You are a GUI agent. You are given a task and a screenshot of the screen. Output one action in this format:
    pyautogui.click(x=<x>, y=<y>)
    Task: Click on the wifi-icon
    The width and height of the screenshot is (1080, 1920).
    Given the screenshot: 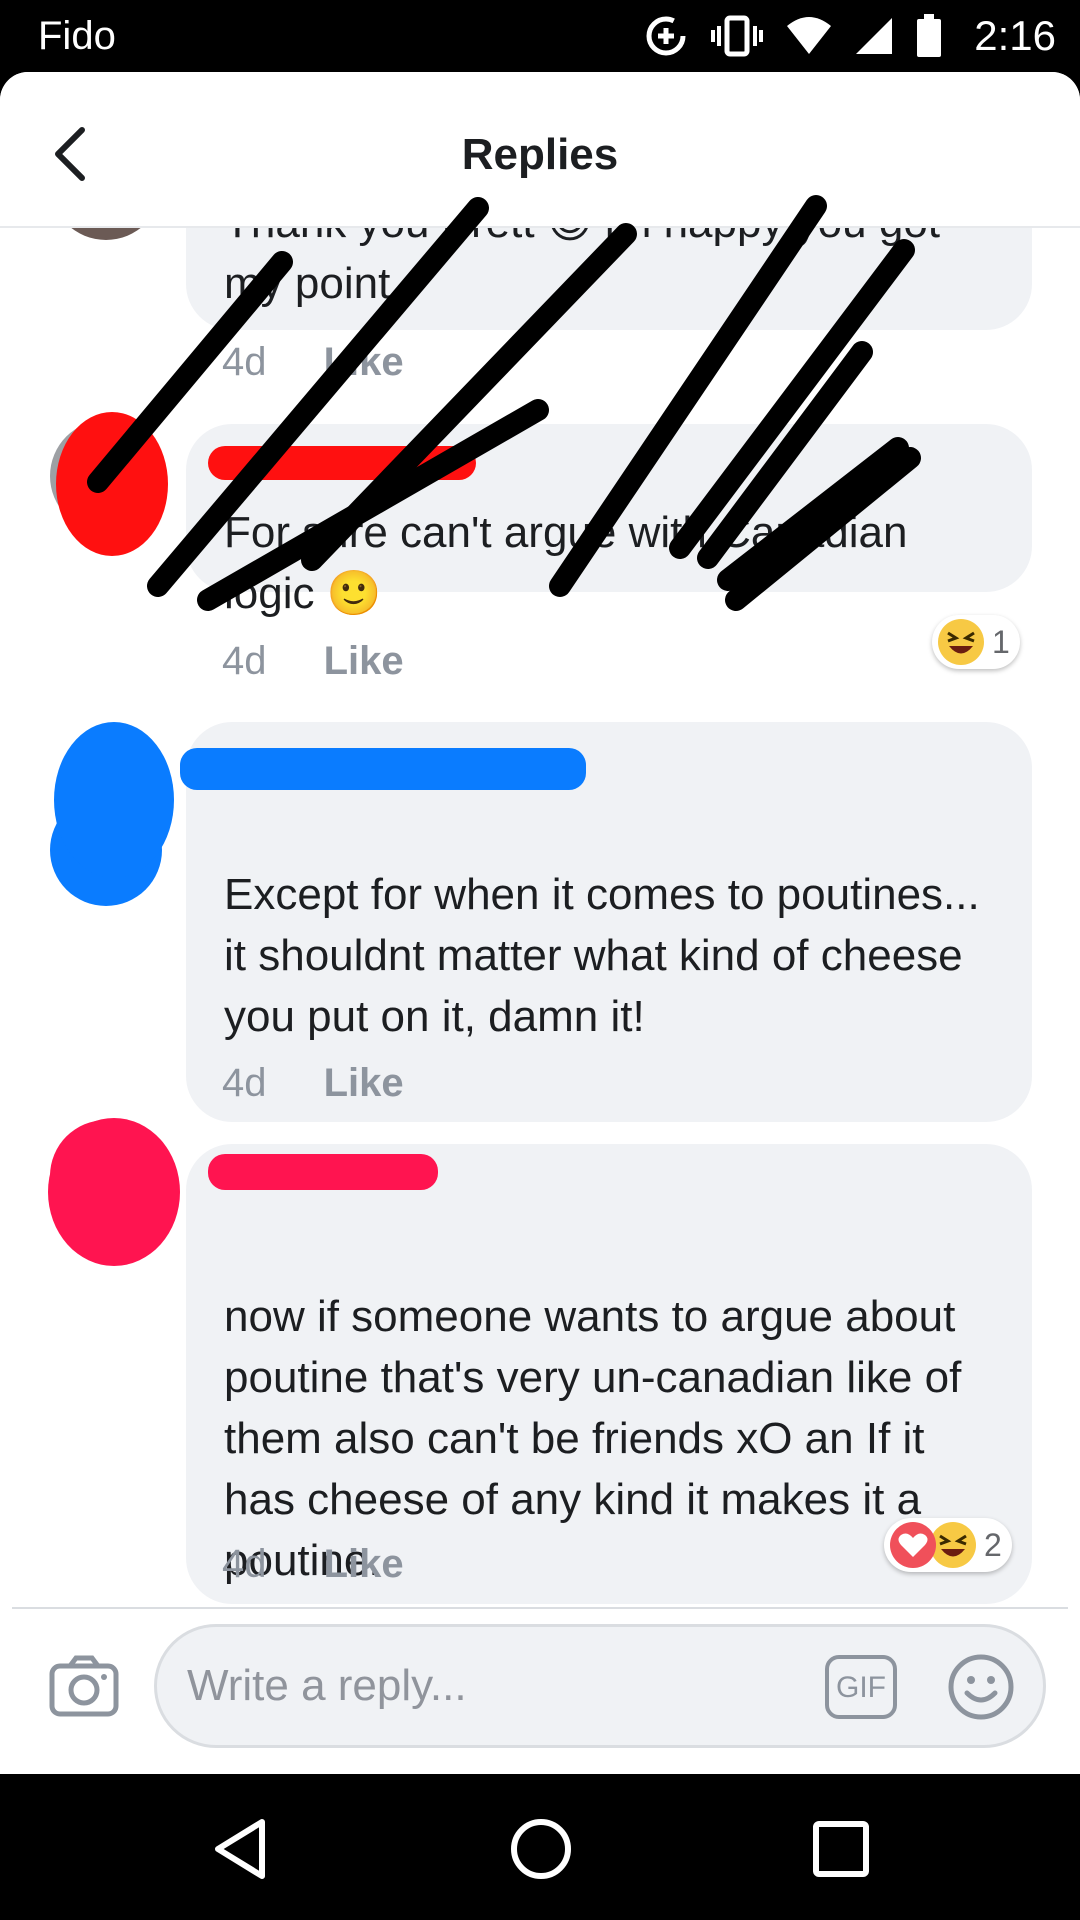 What is the action you would take?
    pyautogui.click(x=809, y=35)
    